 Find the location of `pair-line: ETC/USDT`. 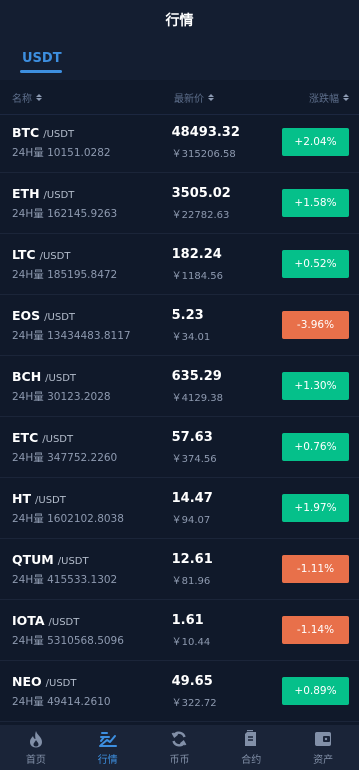

pair-line: ETC/USDT is located at coordinates (92, 437).